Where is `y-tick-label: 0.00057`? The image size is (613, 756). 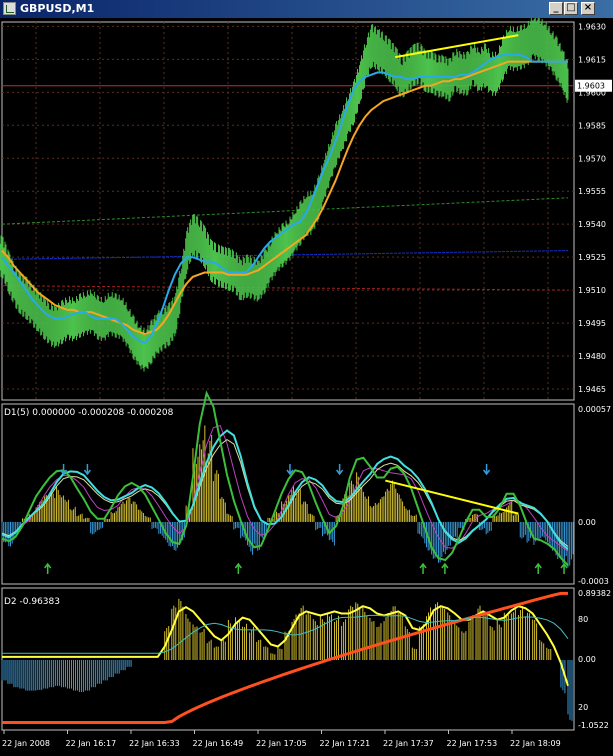
y-tick-label: 0.00057 is located at coordinates (594, 409).